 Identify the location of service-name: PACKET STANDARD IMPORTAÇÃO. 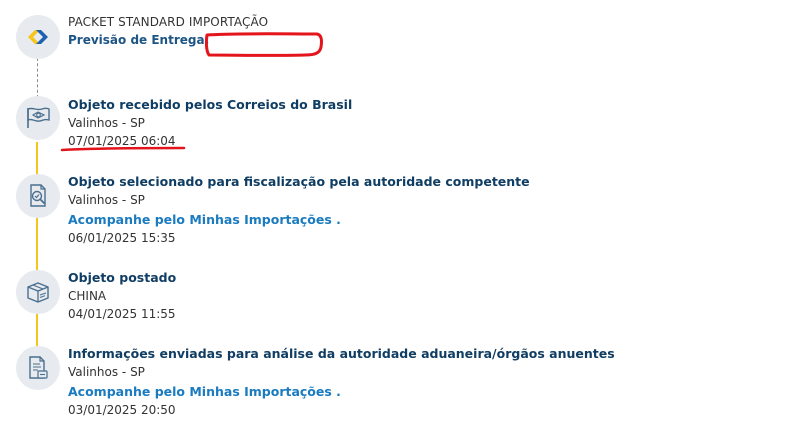
(168, 22).